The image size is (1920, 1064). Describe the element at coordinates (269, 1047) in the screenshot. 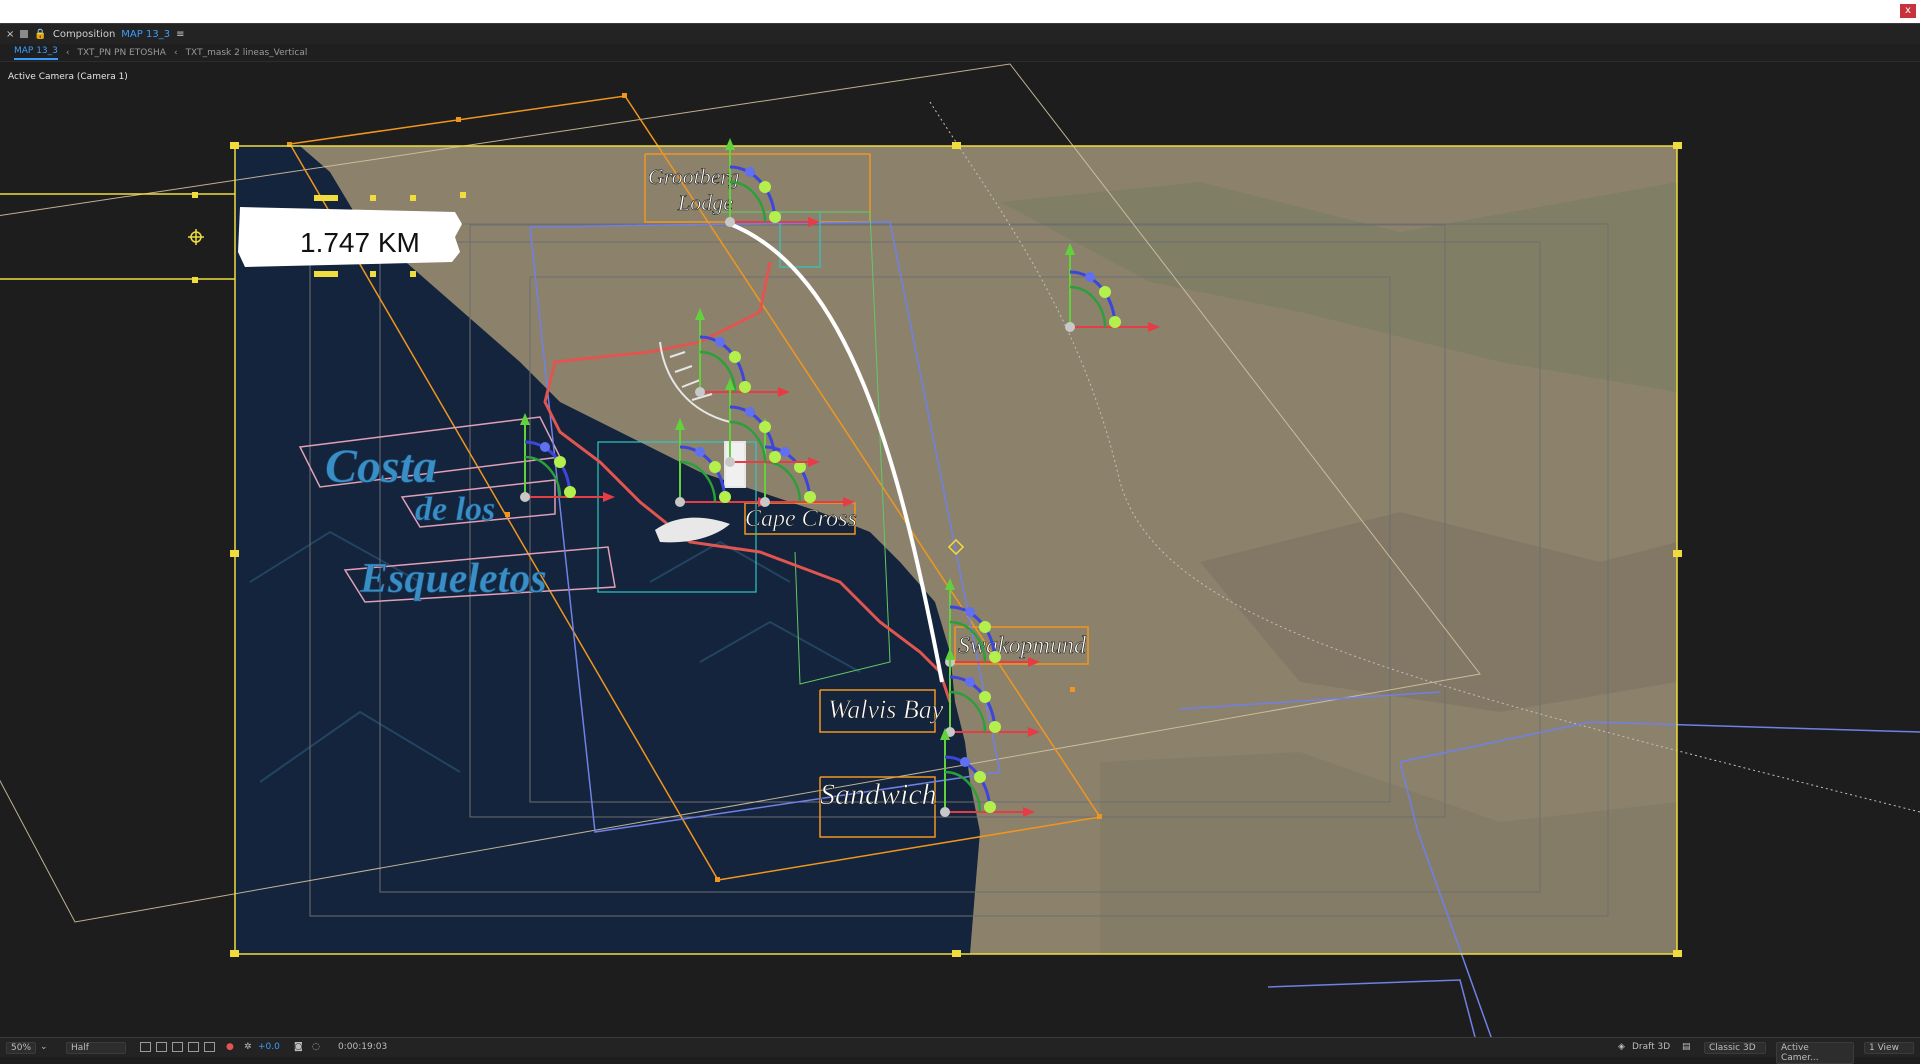

I see `exposure-value: +0.0` at that location.